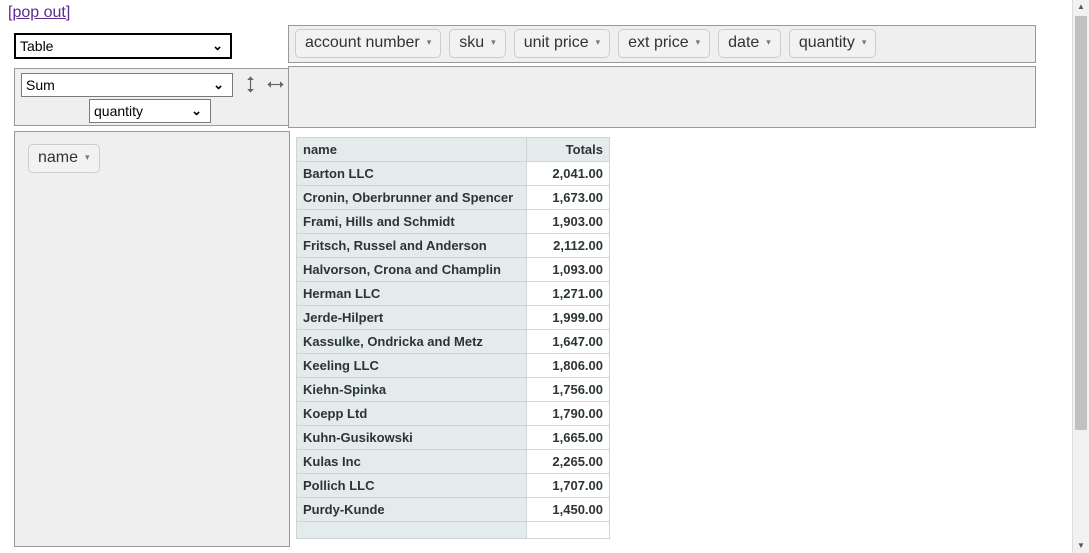 The height and width of the screenshot is (553, 1089). I want to click on row-total-cell: 1,903.00, so click(567, 221).